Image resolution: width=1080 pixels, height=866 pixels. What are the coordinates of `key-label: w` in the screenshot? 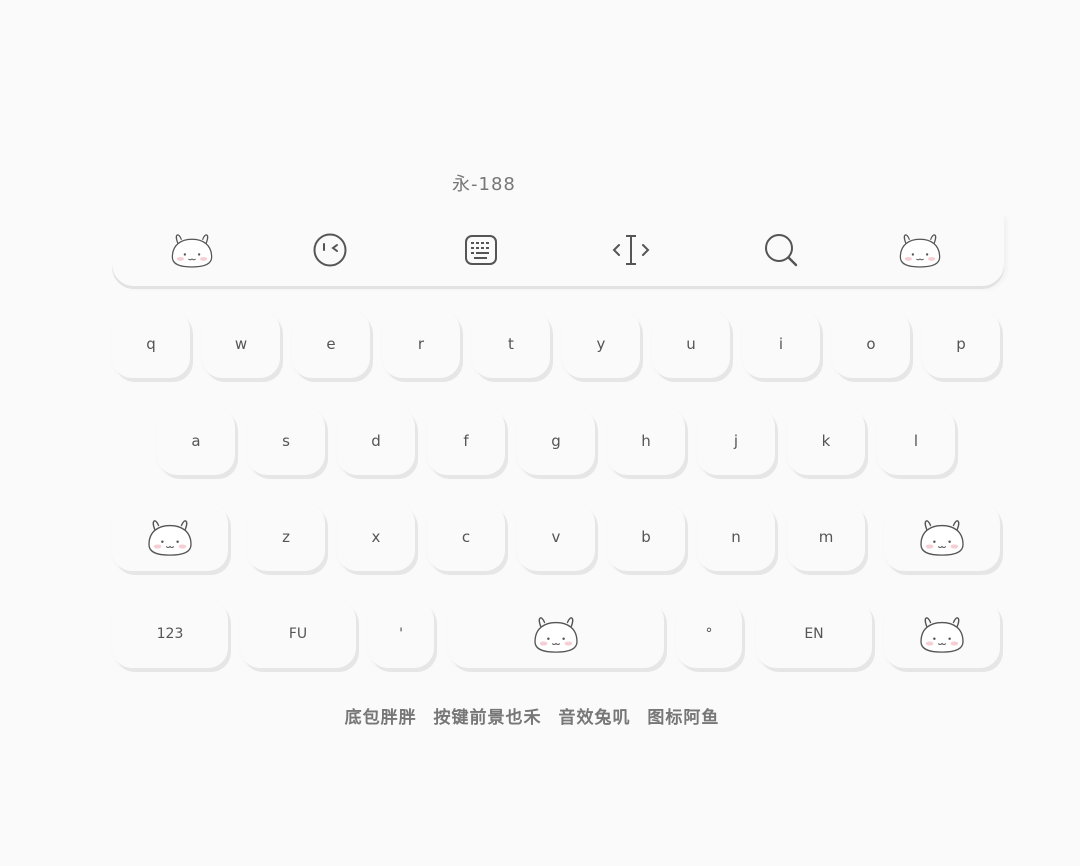 It's located at (241, 344).